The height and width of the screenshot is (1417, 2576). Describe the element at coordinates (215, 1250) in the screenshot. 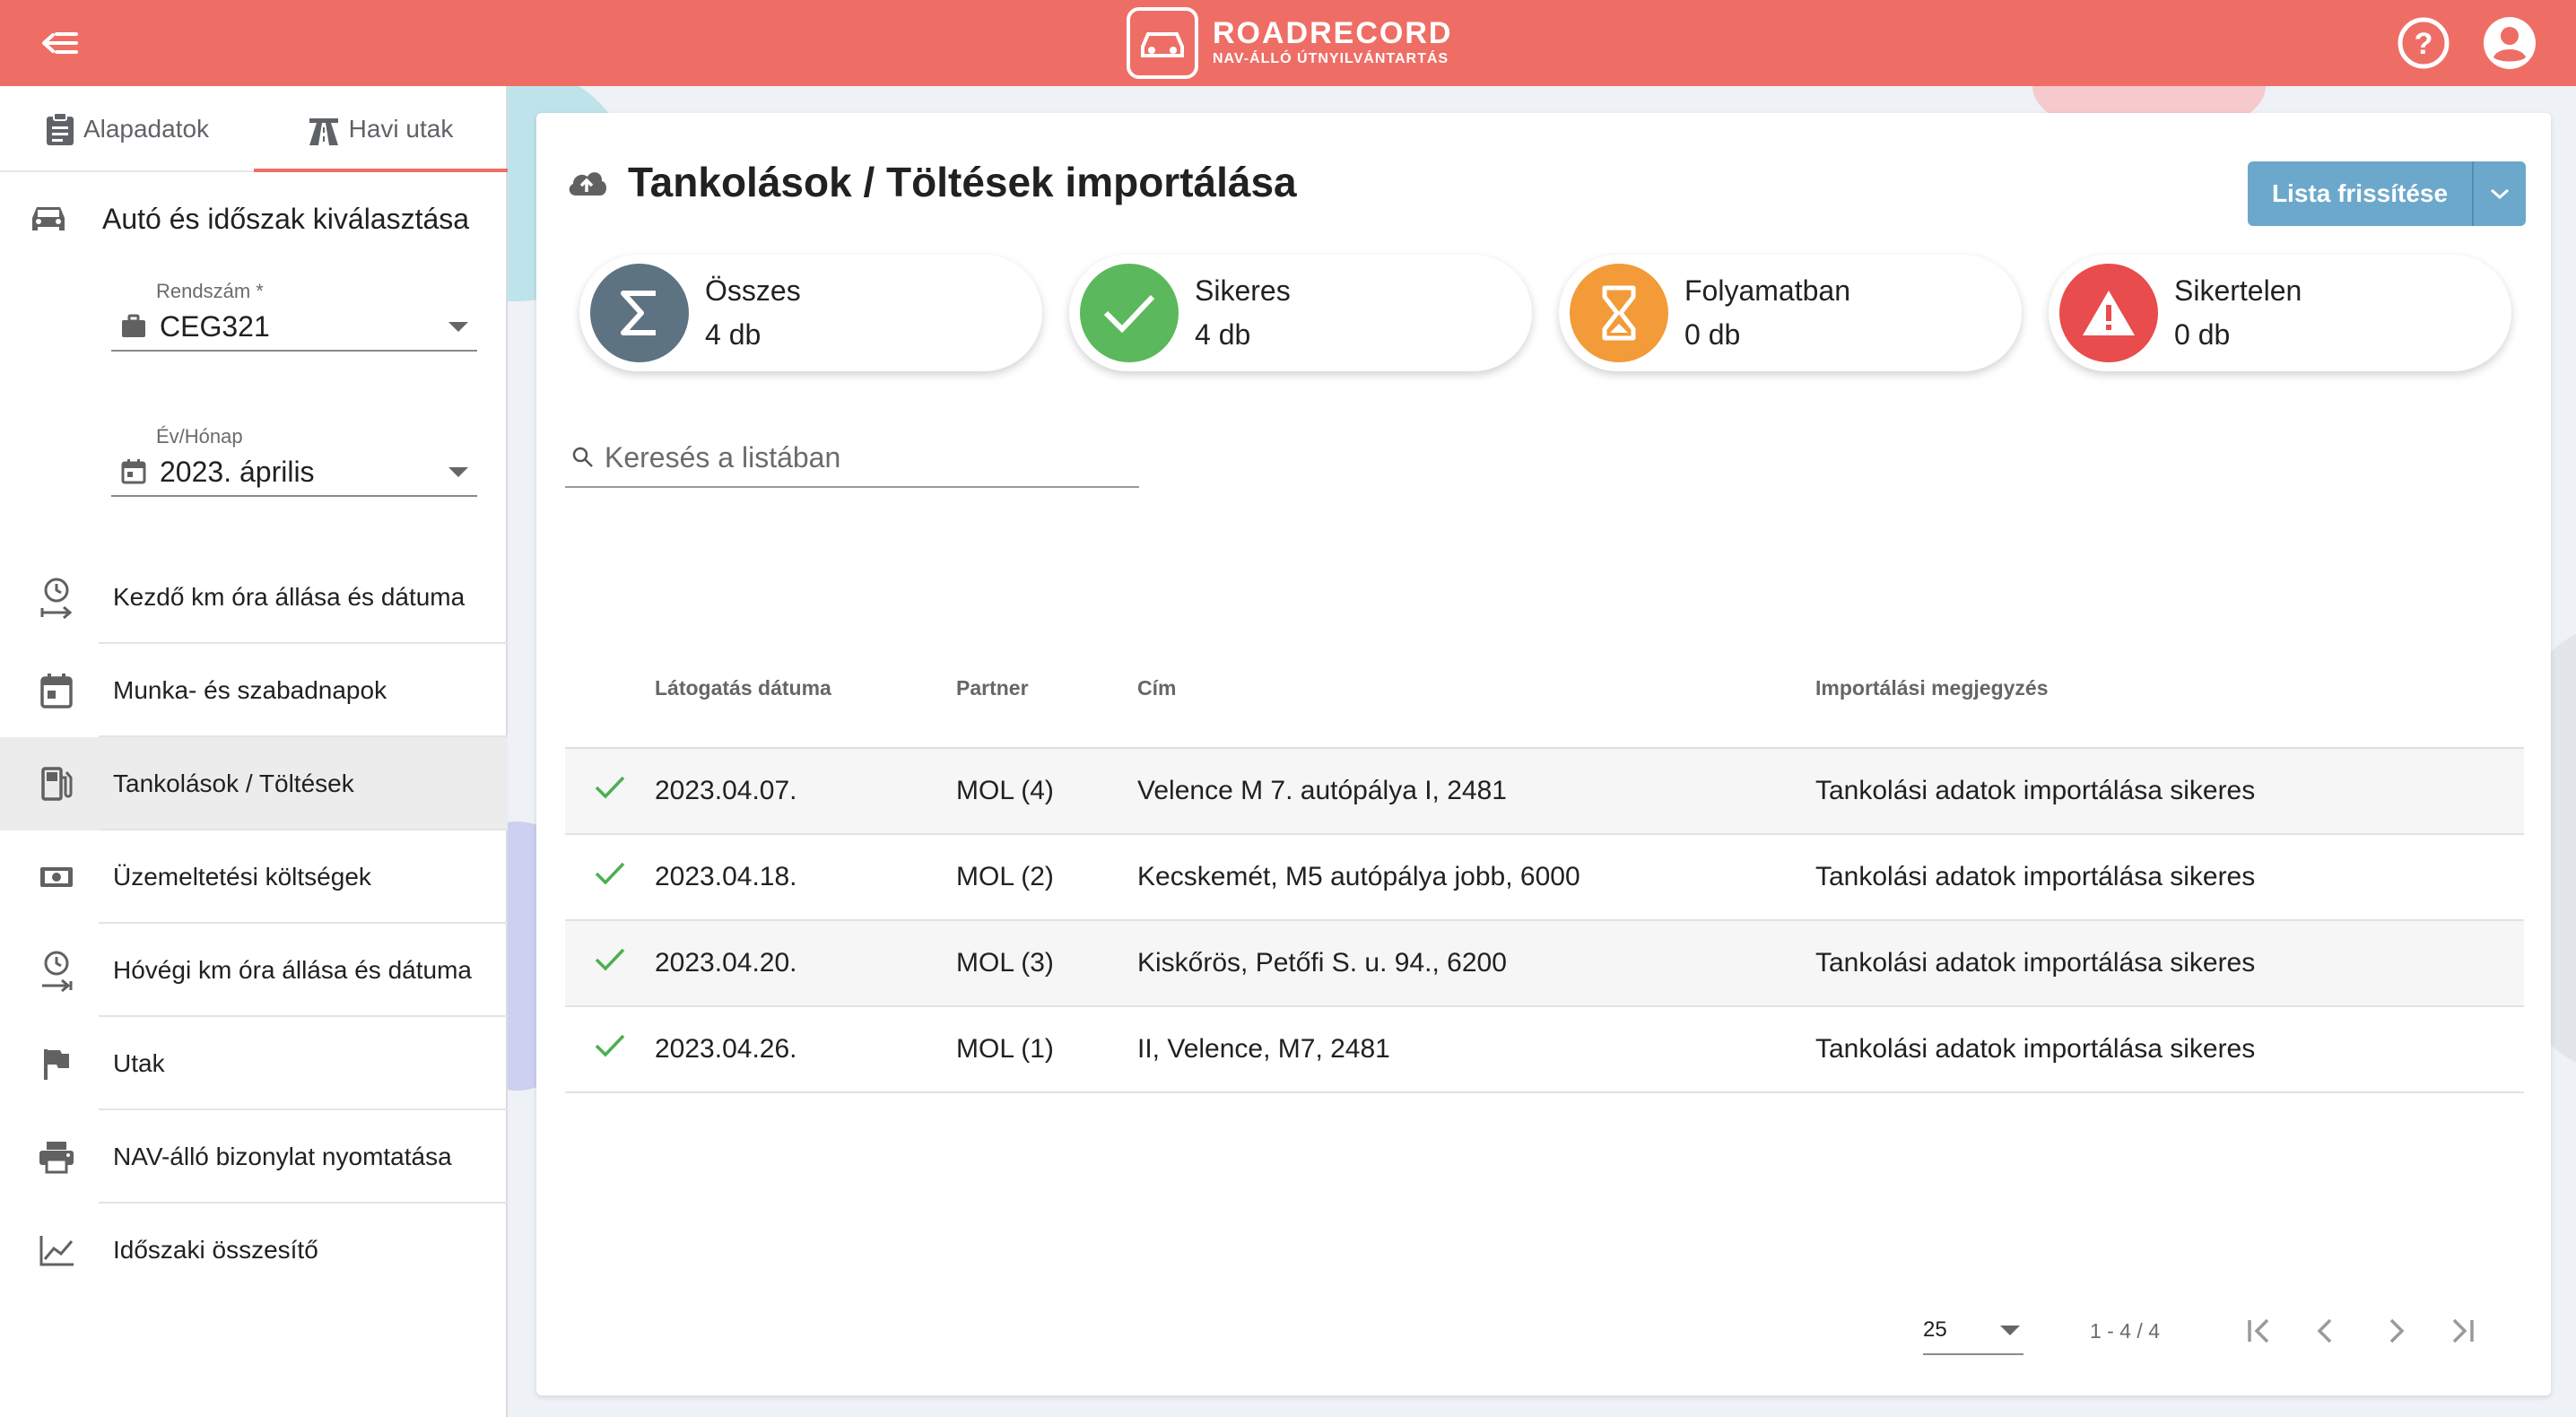

I see `sidebar-item-label: Időszaki összesítő` at that location.